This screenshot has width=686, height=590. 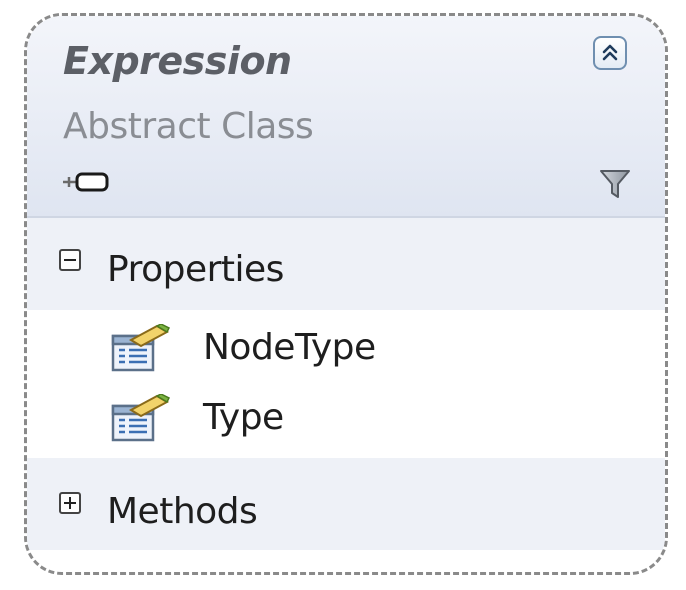 What do you see at coordinates (346, 264) in the screenshot?
I see `properties-compartment-header: Properties` at bounding box center [346, 264].